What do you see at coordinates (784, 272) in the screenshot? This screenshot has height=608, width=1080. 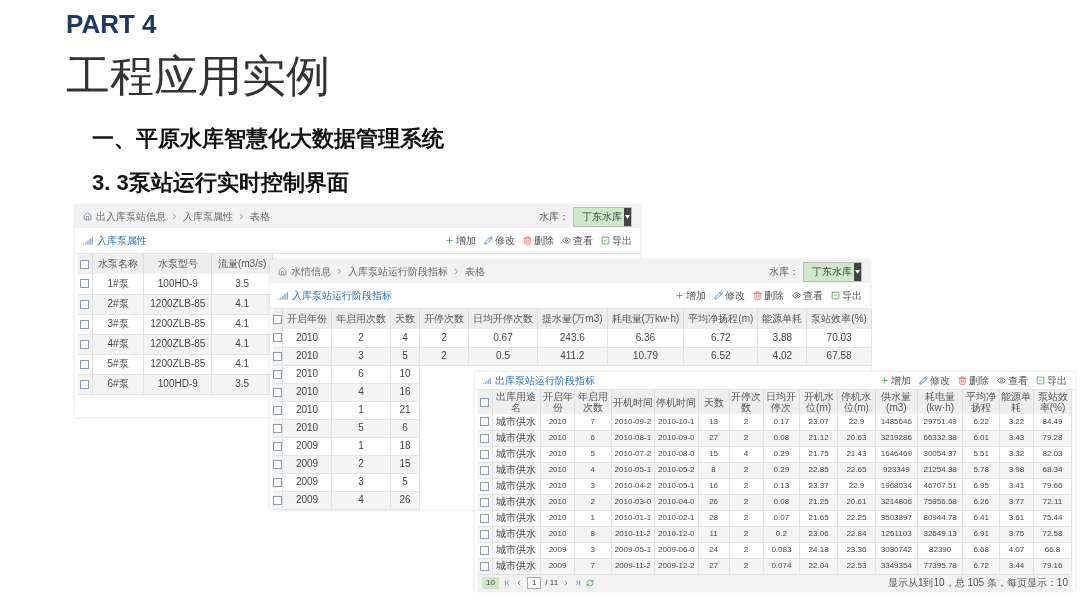 I see `reservoir-label: 水库：` at bounding box center [784, 272].